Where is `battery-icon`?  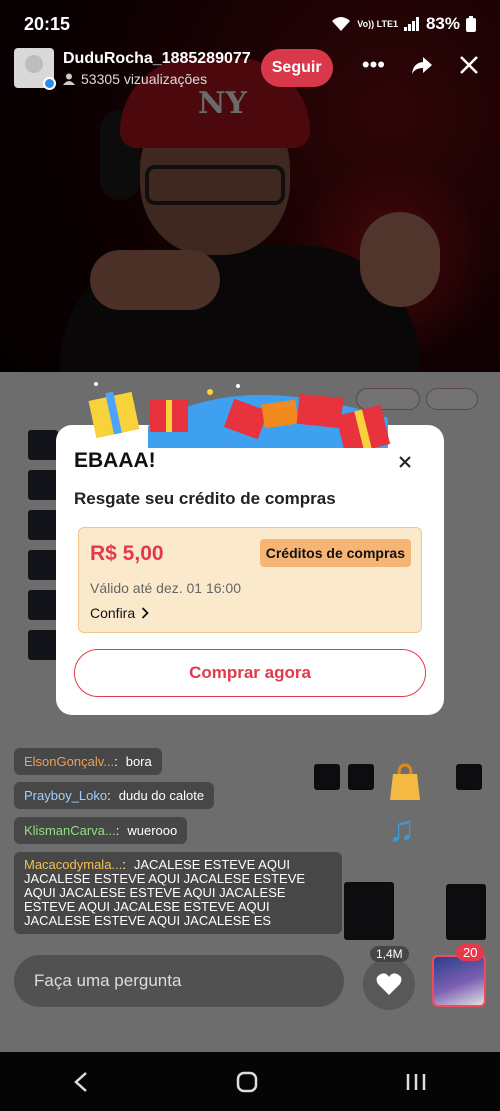
battery-icon is located at coordinates (471, 24).